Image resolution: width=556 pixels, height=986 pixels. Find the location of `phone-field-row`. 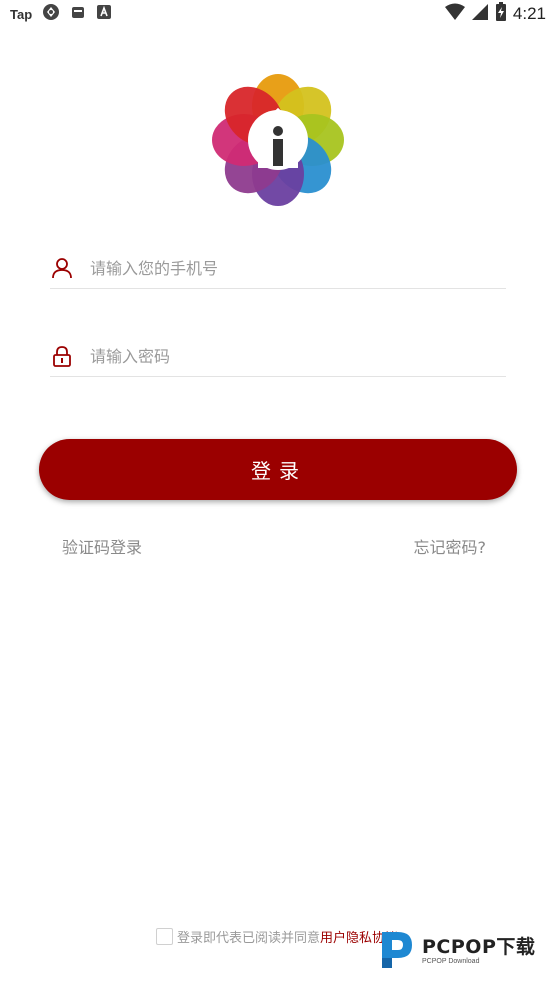

phone-field-row is located at coordinates (278, 268).